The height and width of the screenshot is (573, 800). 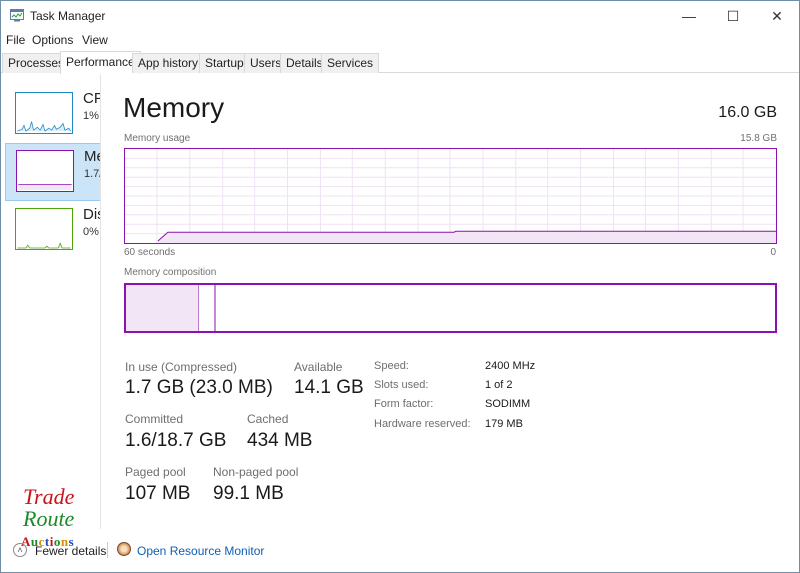 What do you see at coordinates (773, 252) in the screenshot?
I see `graph-zero-label: 0` at bounding box center [773, 252].